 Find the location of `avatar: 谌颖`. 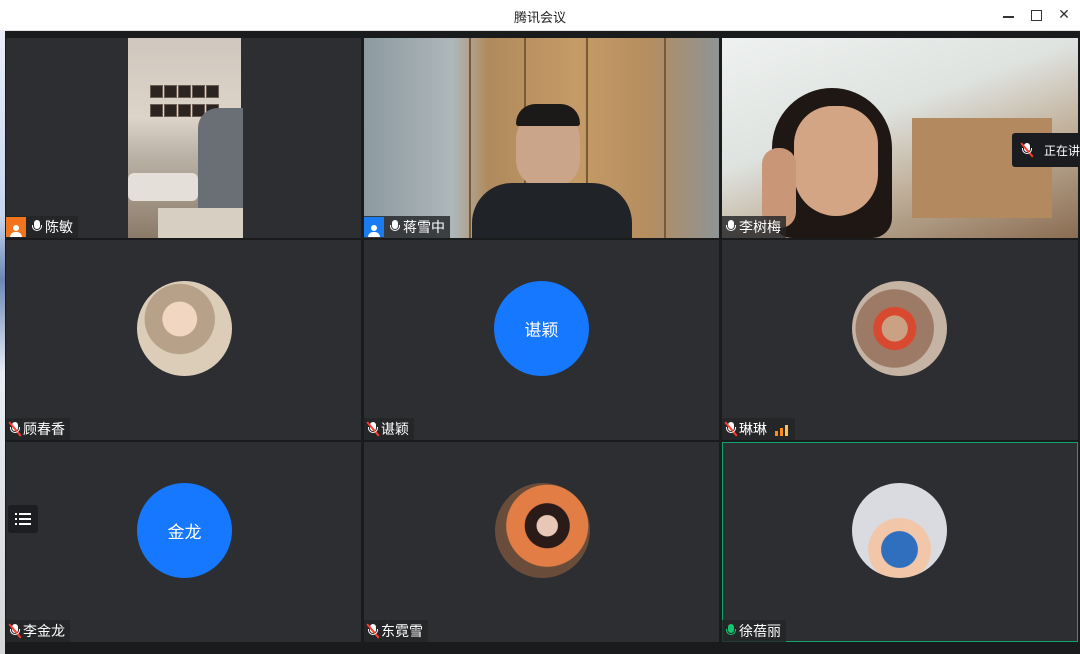

avatar: 谌颖 is located at coordinates (541, 328).